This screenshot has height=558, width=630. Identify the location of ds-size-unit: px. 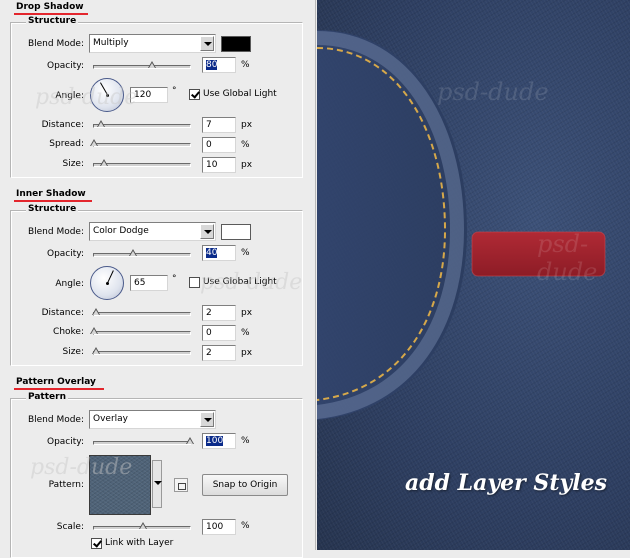
(247, 165).